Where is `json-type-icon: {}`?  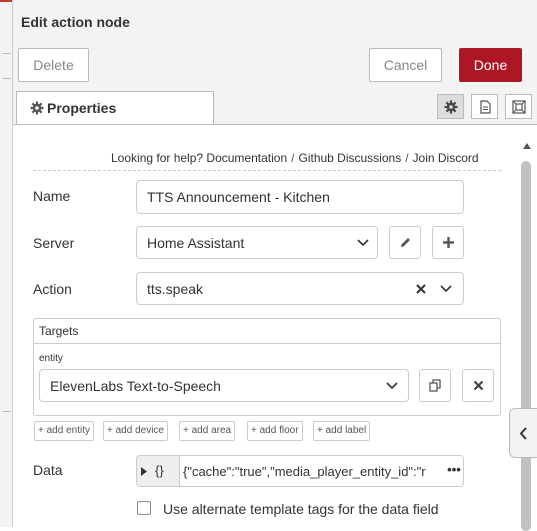
json-type-icon: {} is located at coordinates (159, 470).